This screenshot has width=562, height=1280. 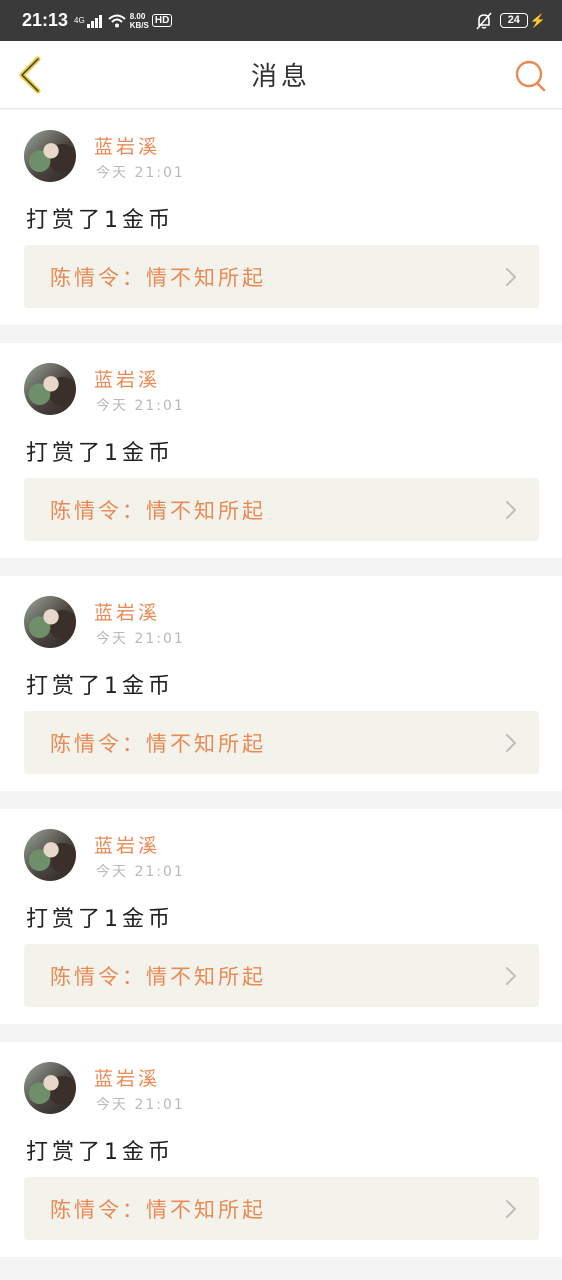 I want to click on wifi-icon, so click(x=117, y=20).